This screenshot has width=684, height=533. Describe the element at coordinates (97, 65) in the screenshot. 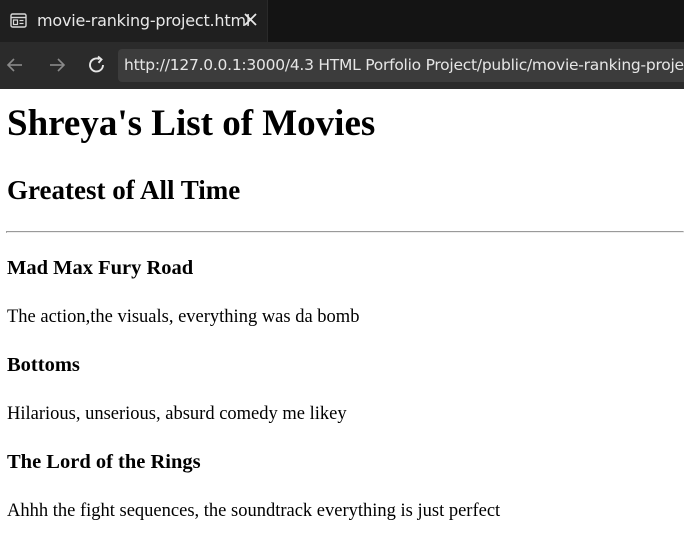

I see `reload-icon` at that location.